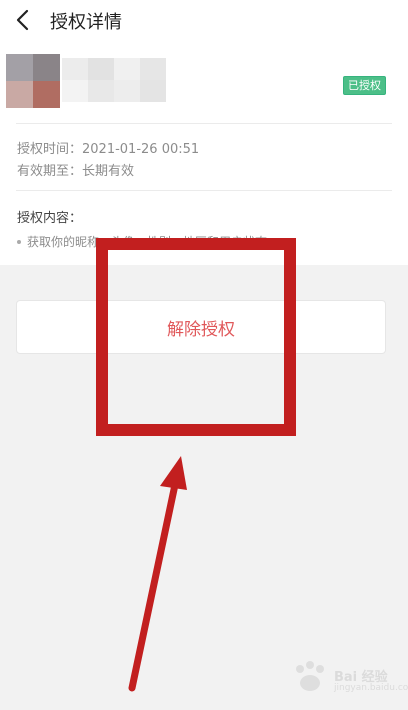 This screenshot has height=710, width=408. What do you see at coordinates (125, 80) in the screenshot?
I see `app-name-blurred` at bounding box center [125, 80].